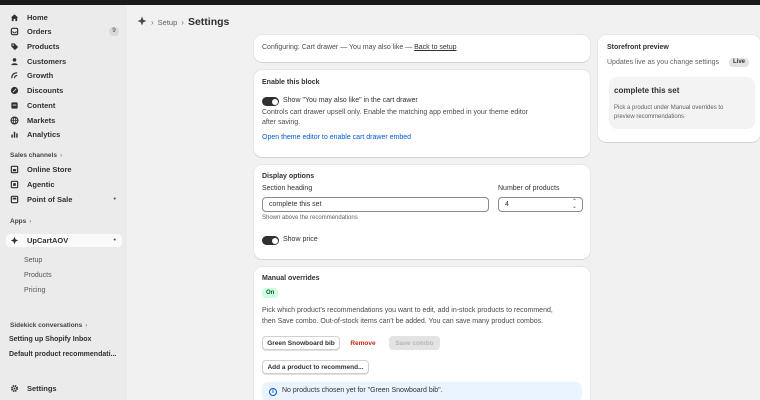 The width and height of the screenshot is (760, 400). I want to click on sales-channels-heading: Sales channels ›, so click(36, 155).